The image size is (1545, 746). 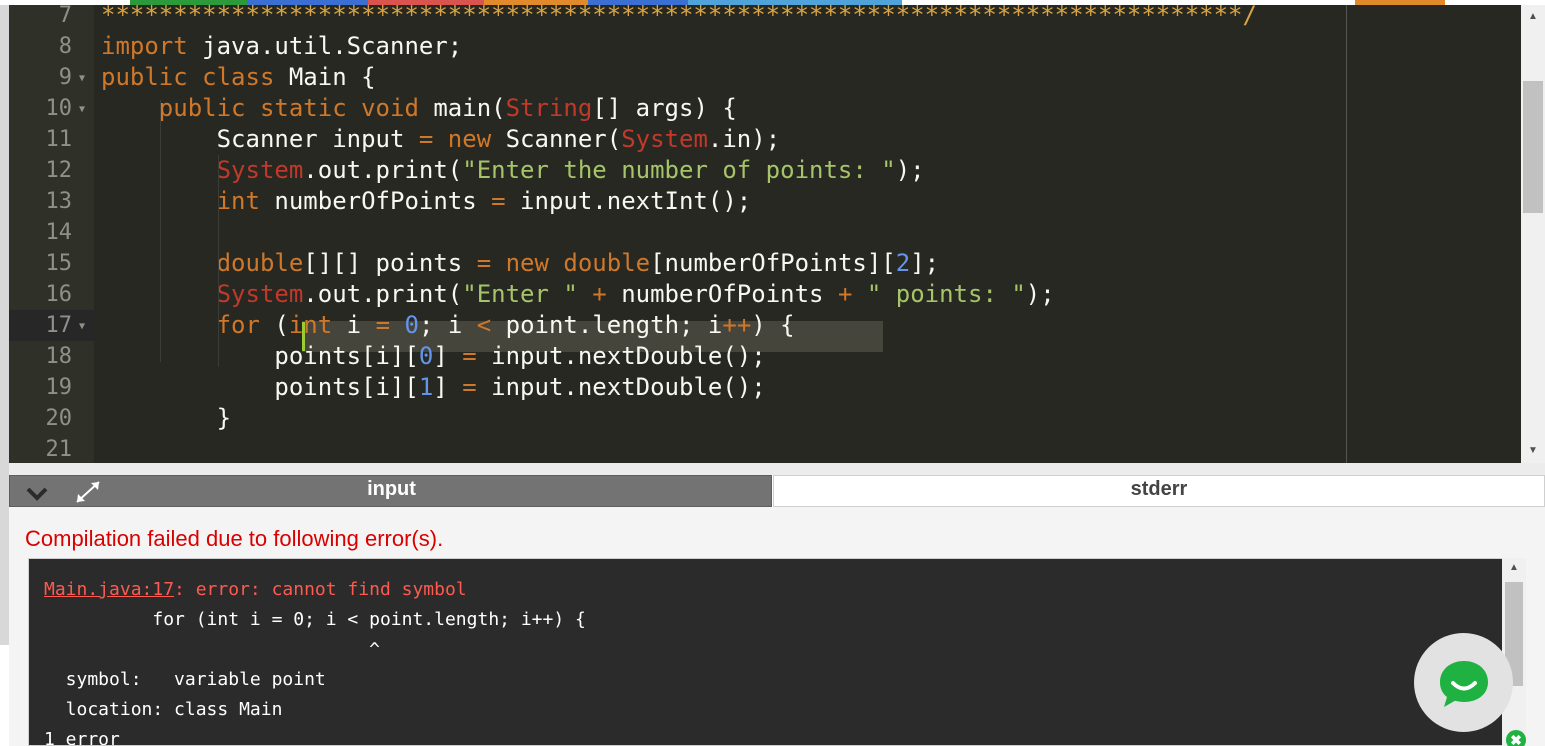 I want to click on tab-stderr-label: stderr, so click(x=1159, y=489).